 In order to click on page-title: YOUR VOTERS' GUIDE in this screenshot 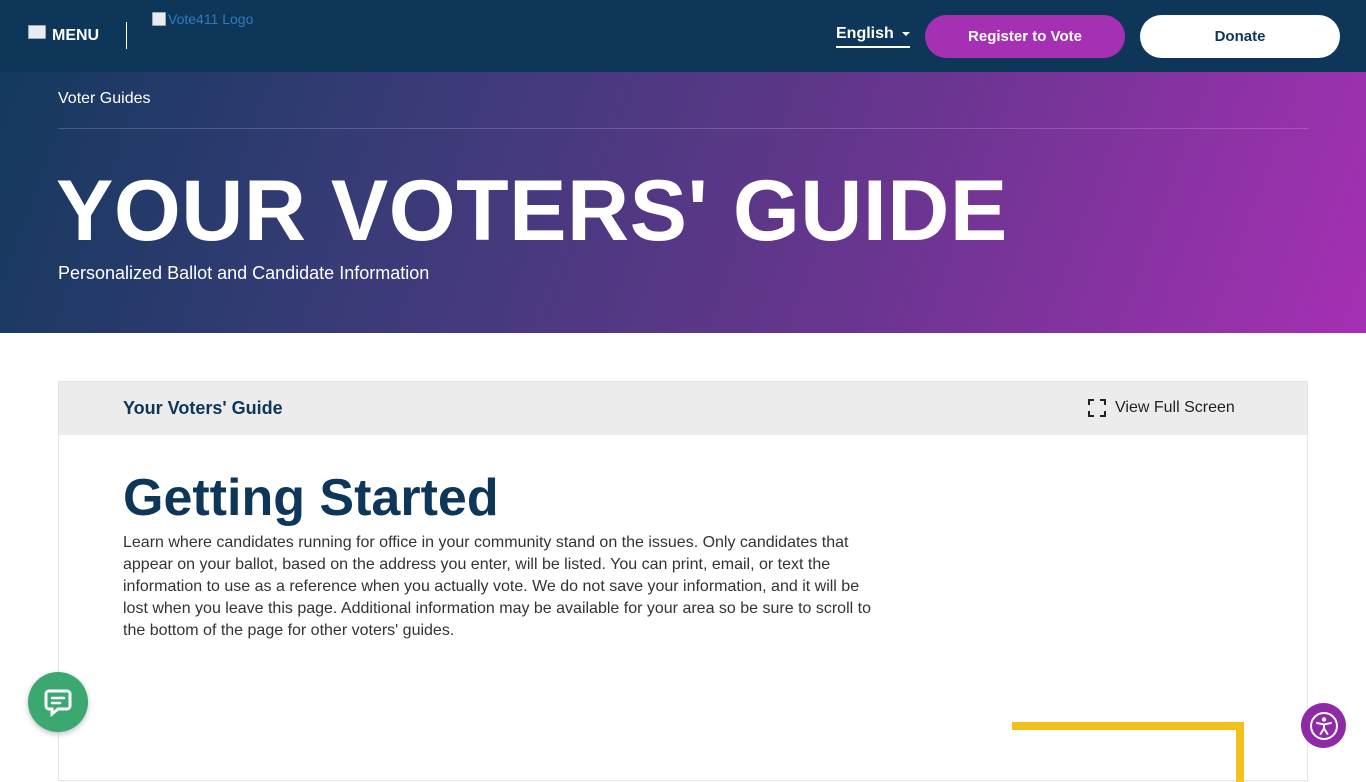, I will do `click(532, 211)`.